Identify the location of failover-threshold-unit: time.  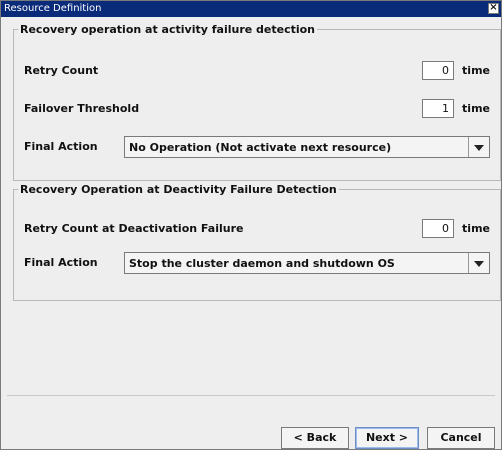
(476, 108).